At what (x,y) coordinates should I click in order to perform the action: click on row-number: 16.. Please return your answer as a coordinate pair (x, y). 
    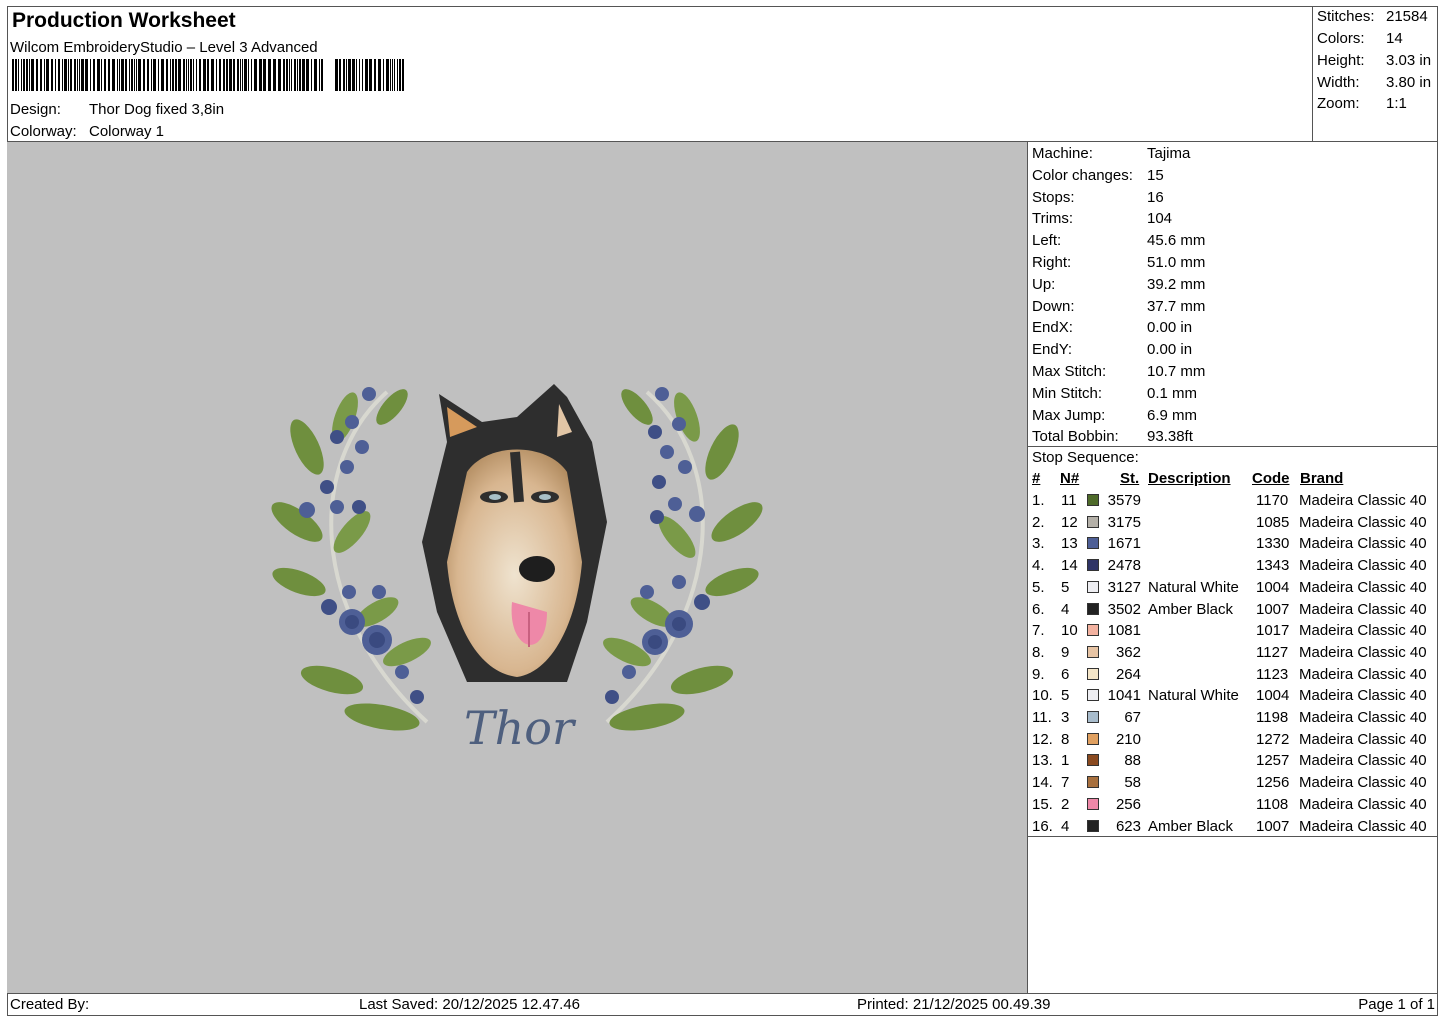
    Looking at the image, I should click on (1042, 826).